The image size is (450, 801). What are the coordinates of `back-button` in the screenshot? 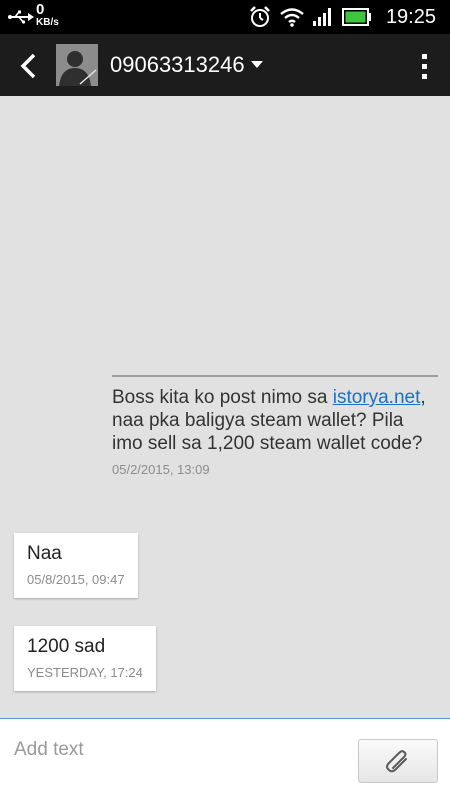 It's located at (28, 66).